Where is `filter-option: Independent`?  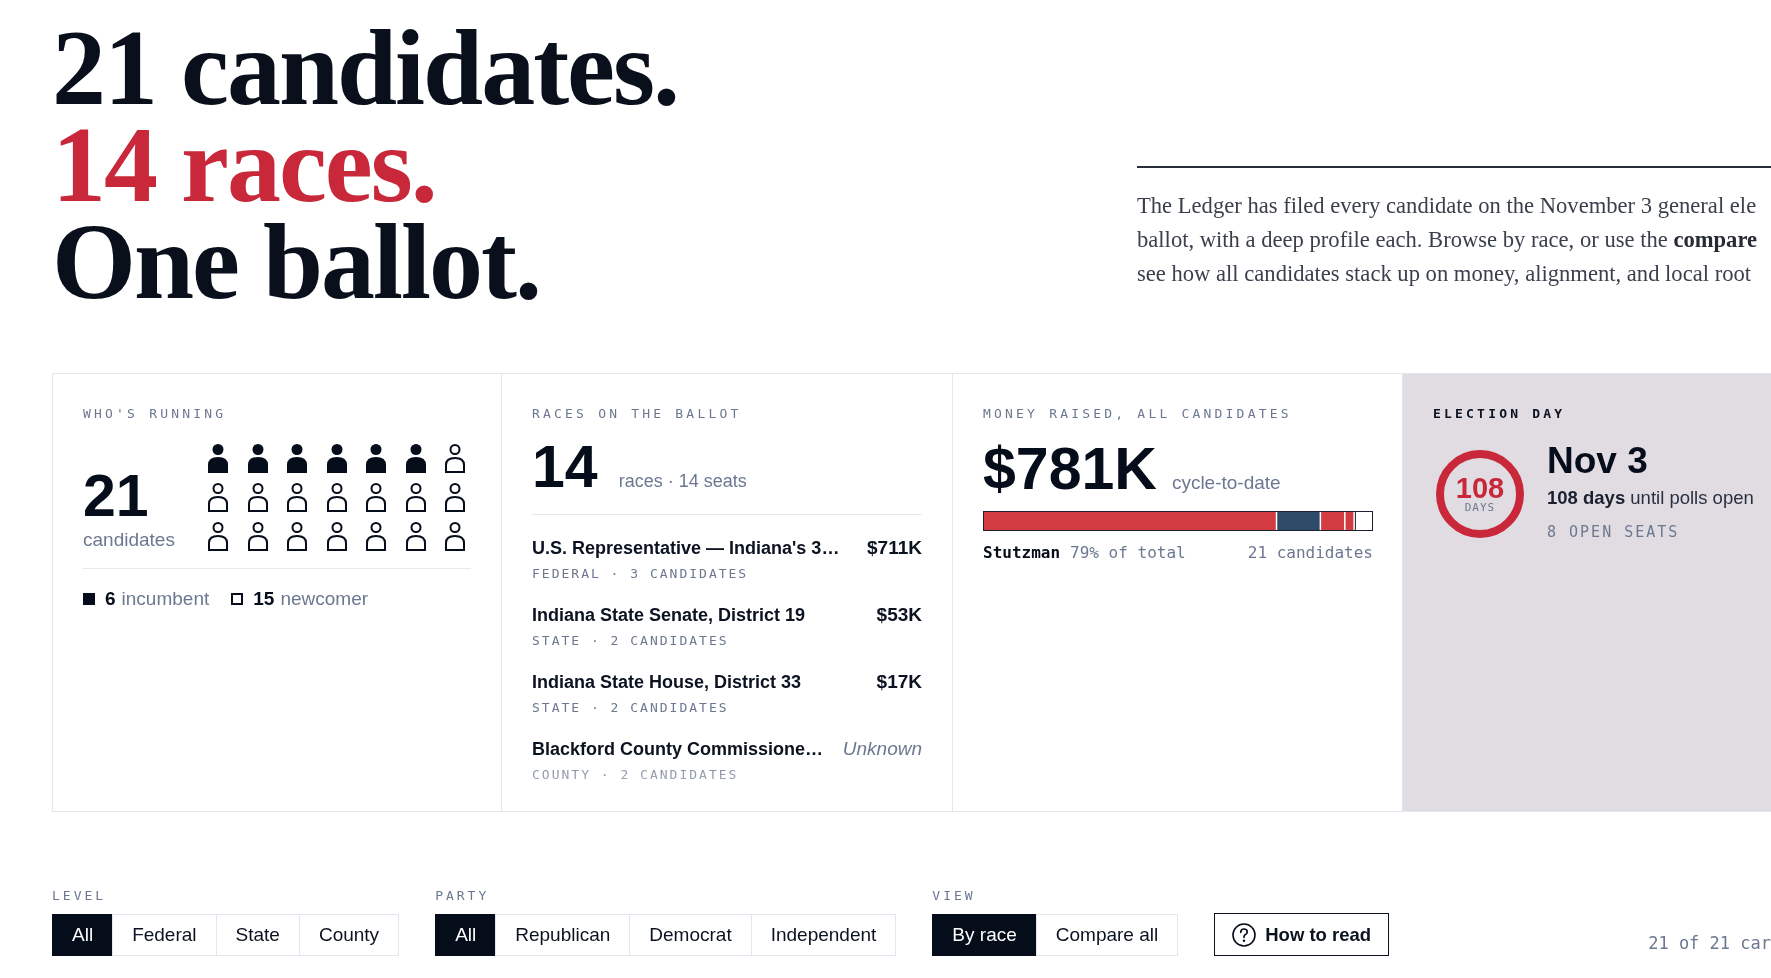
filter-option: Independent is located at coordinates (823, 935).